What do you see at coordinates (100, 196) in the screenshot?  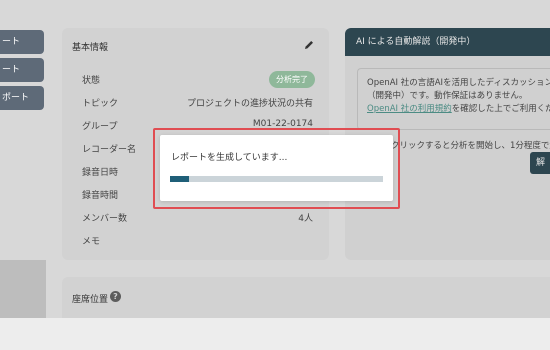 I see `info-label: 録音時間` at bounding box center [100, 196].